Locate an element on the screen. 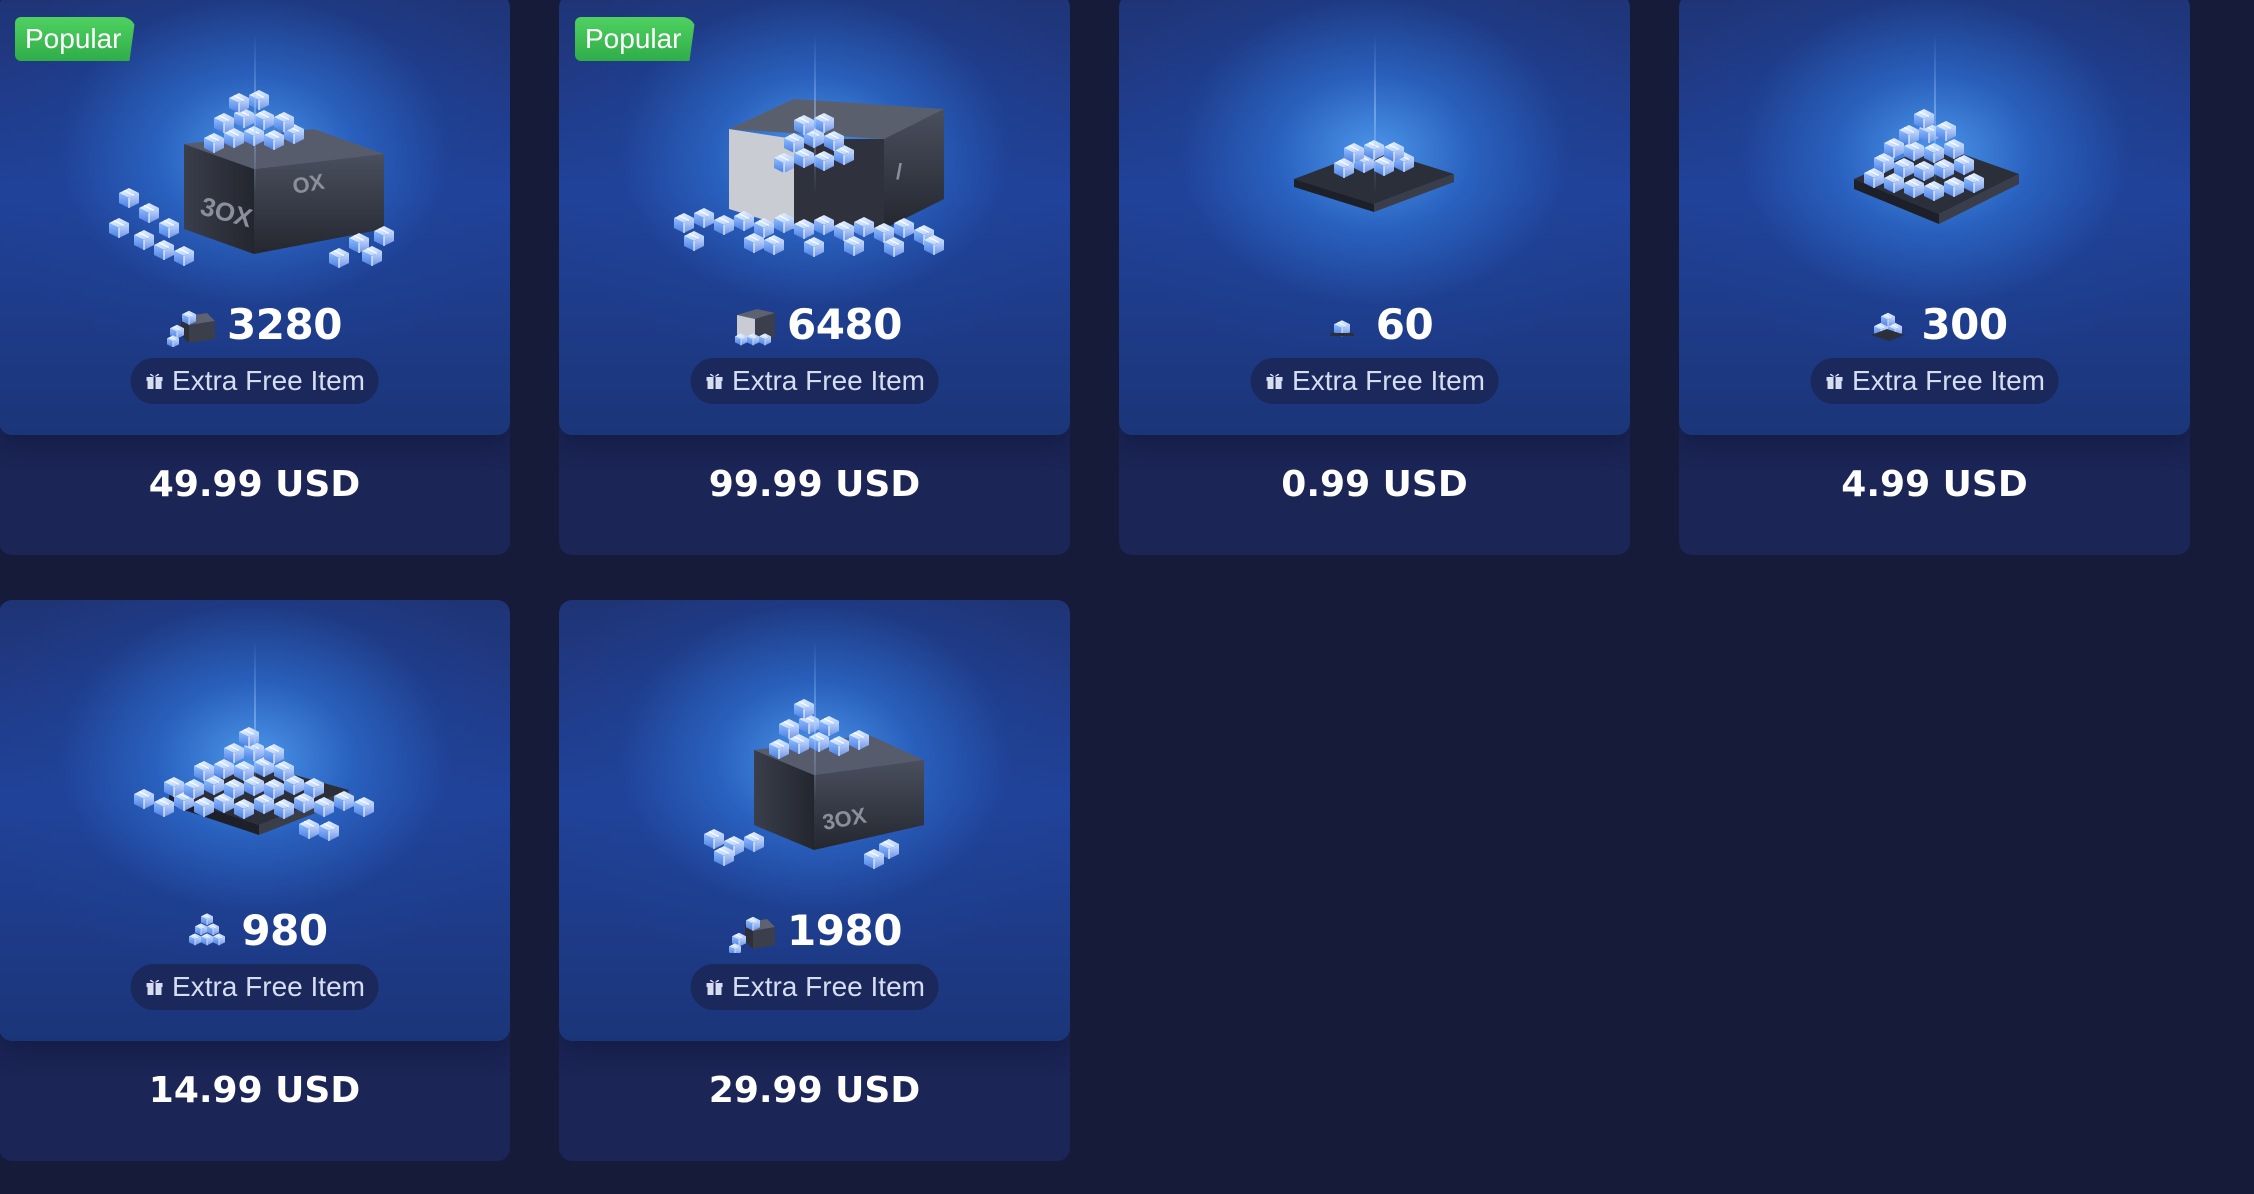 The width and height of the screenshot is (2254, 1194). product-card-showcase: 300 Extra Free Item is located at coordinates (1934, 217).